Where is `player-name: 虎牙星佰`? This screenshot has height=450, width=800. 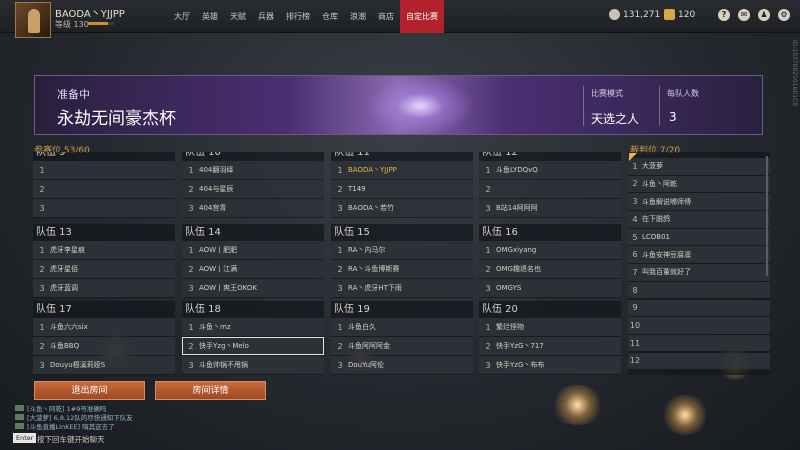
player-name: 虎牙星佰 is located at coordinates (64, 269).